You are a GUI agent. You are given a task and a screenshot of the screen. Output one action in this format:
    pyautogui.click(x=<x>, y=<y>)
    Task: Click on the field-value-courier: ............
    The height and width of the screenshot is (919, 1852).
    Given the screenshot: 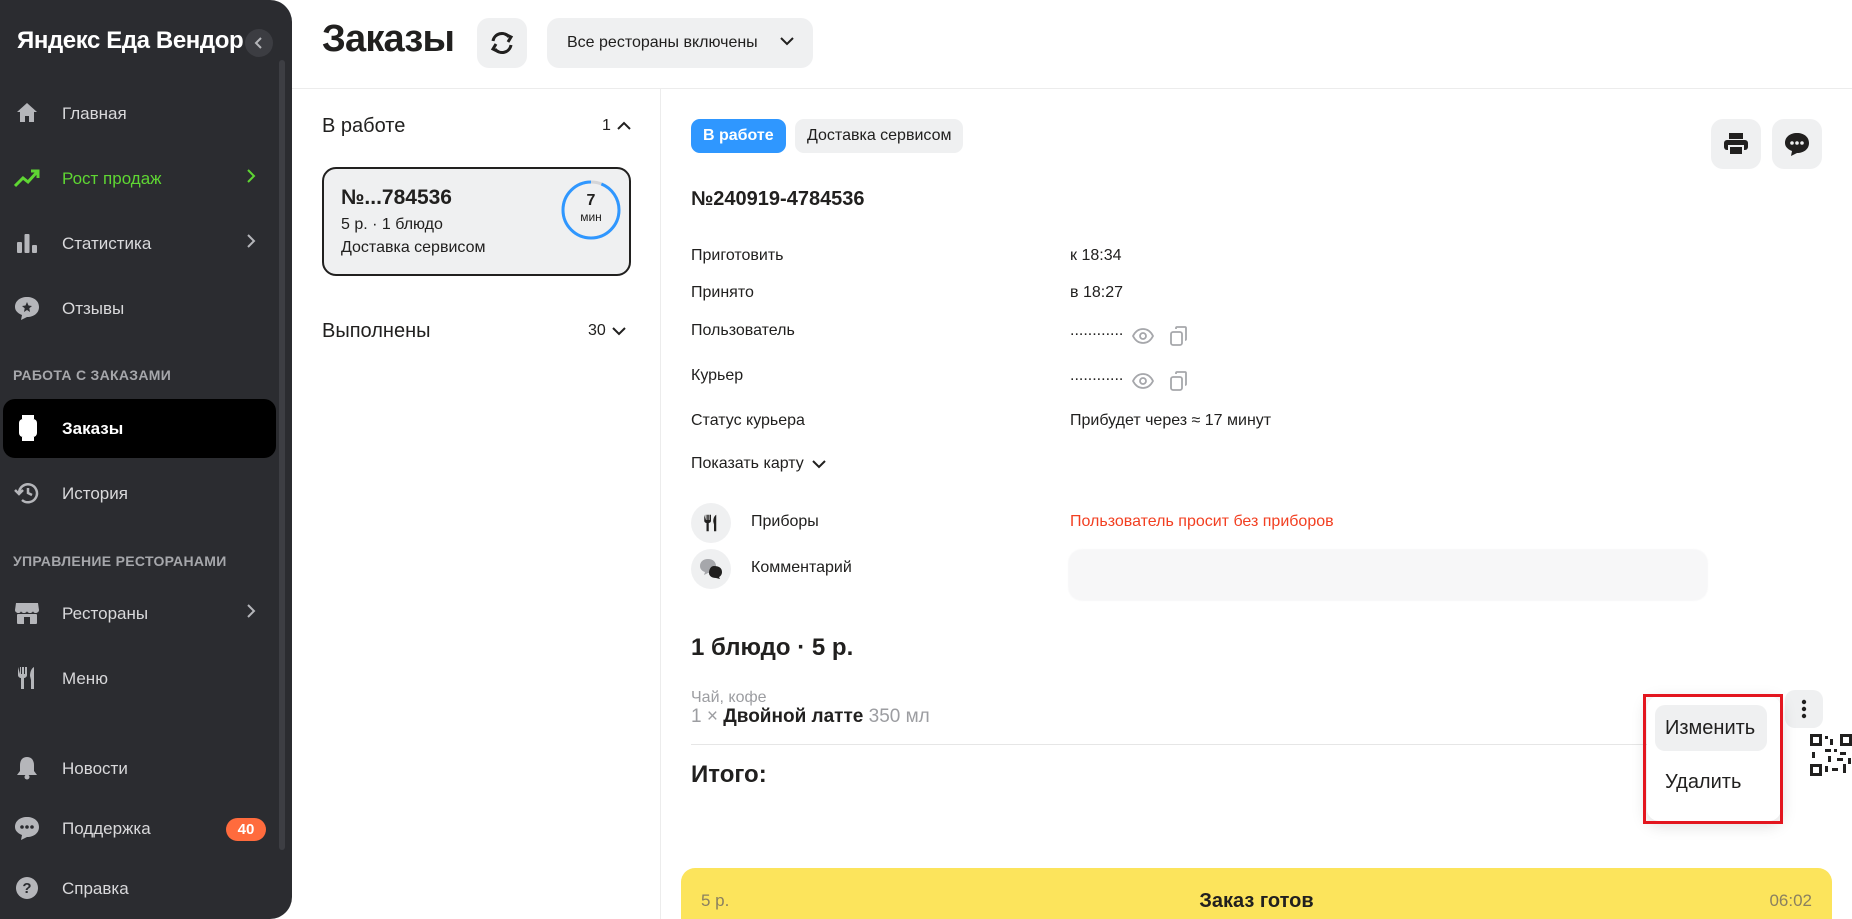 What is the action you would take?
    pyautogui.click(x=1097, y=375)
    